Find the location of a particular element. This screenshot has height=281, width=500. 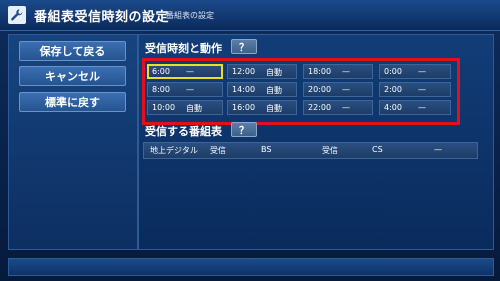

page-title: 番組表受信時刻の設定 is located at coordinates (102, 17).